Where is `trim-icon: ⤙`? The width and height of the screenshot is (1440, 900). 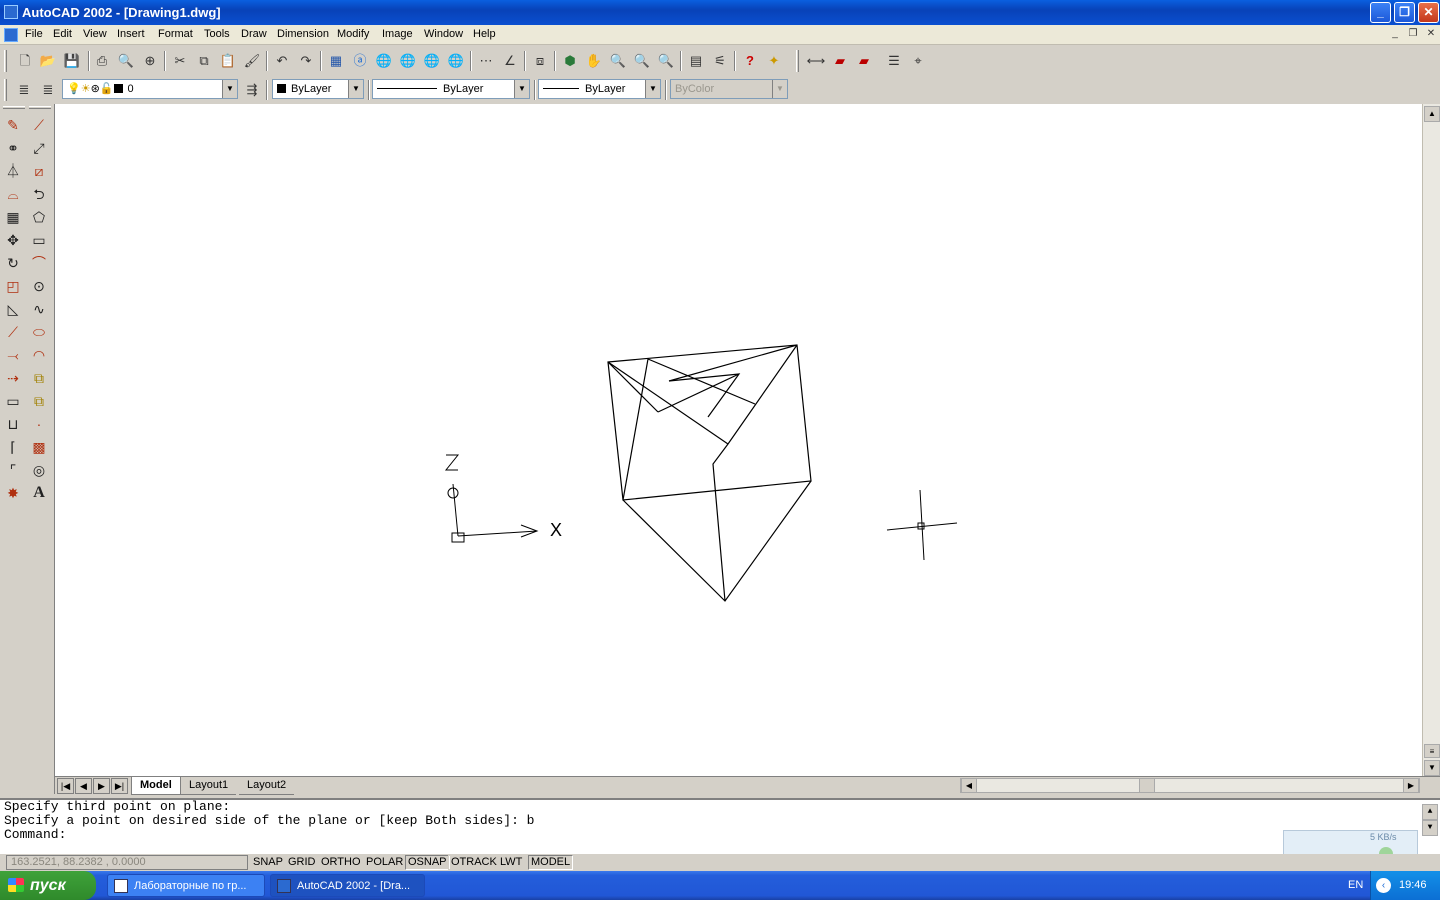 trim-icon: ⤙ is located at coordinates (13, 355).